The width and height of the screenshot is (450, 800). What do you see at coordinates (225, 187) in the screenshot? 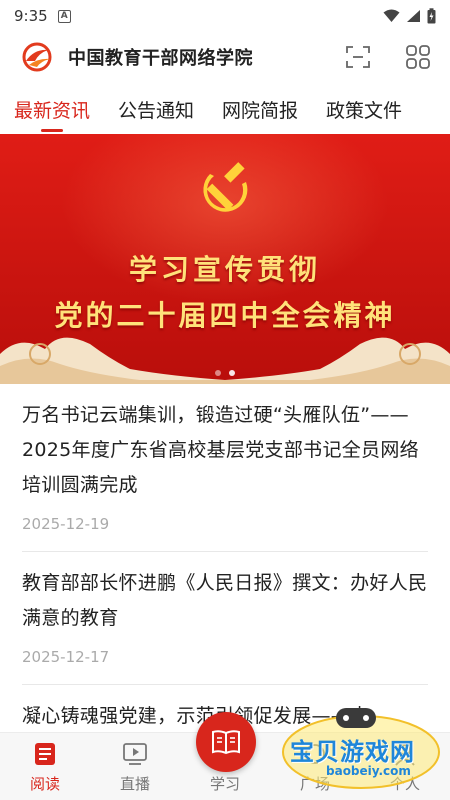
I see `hammer-sickle-icon` at bounding box center [225, 187].